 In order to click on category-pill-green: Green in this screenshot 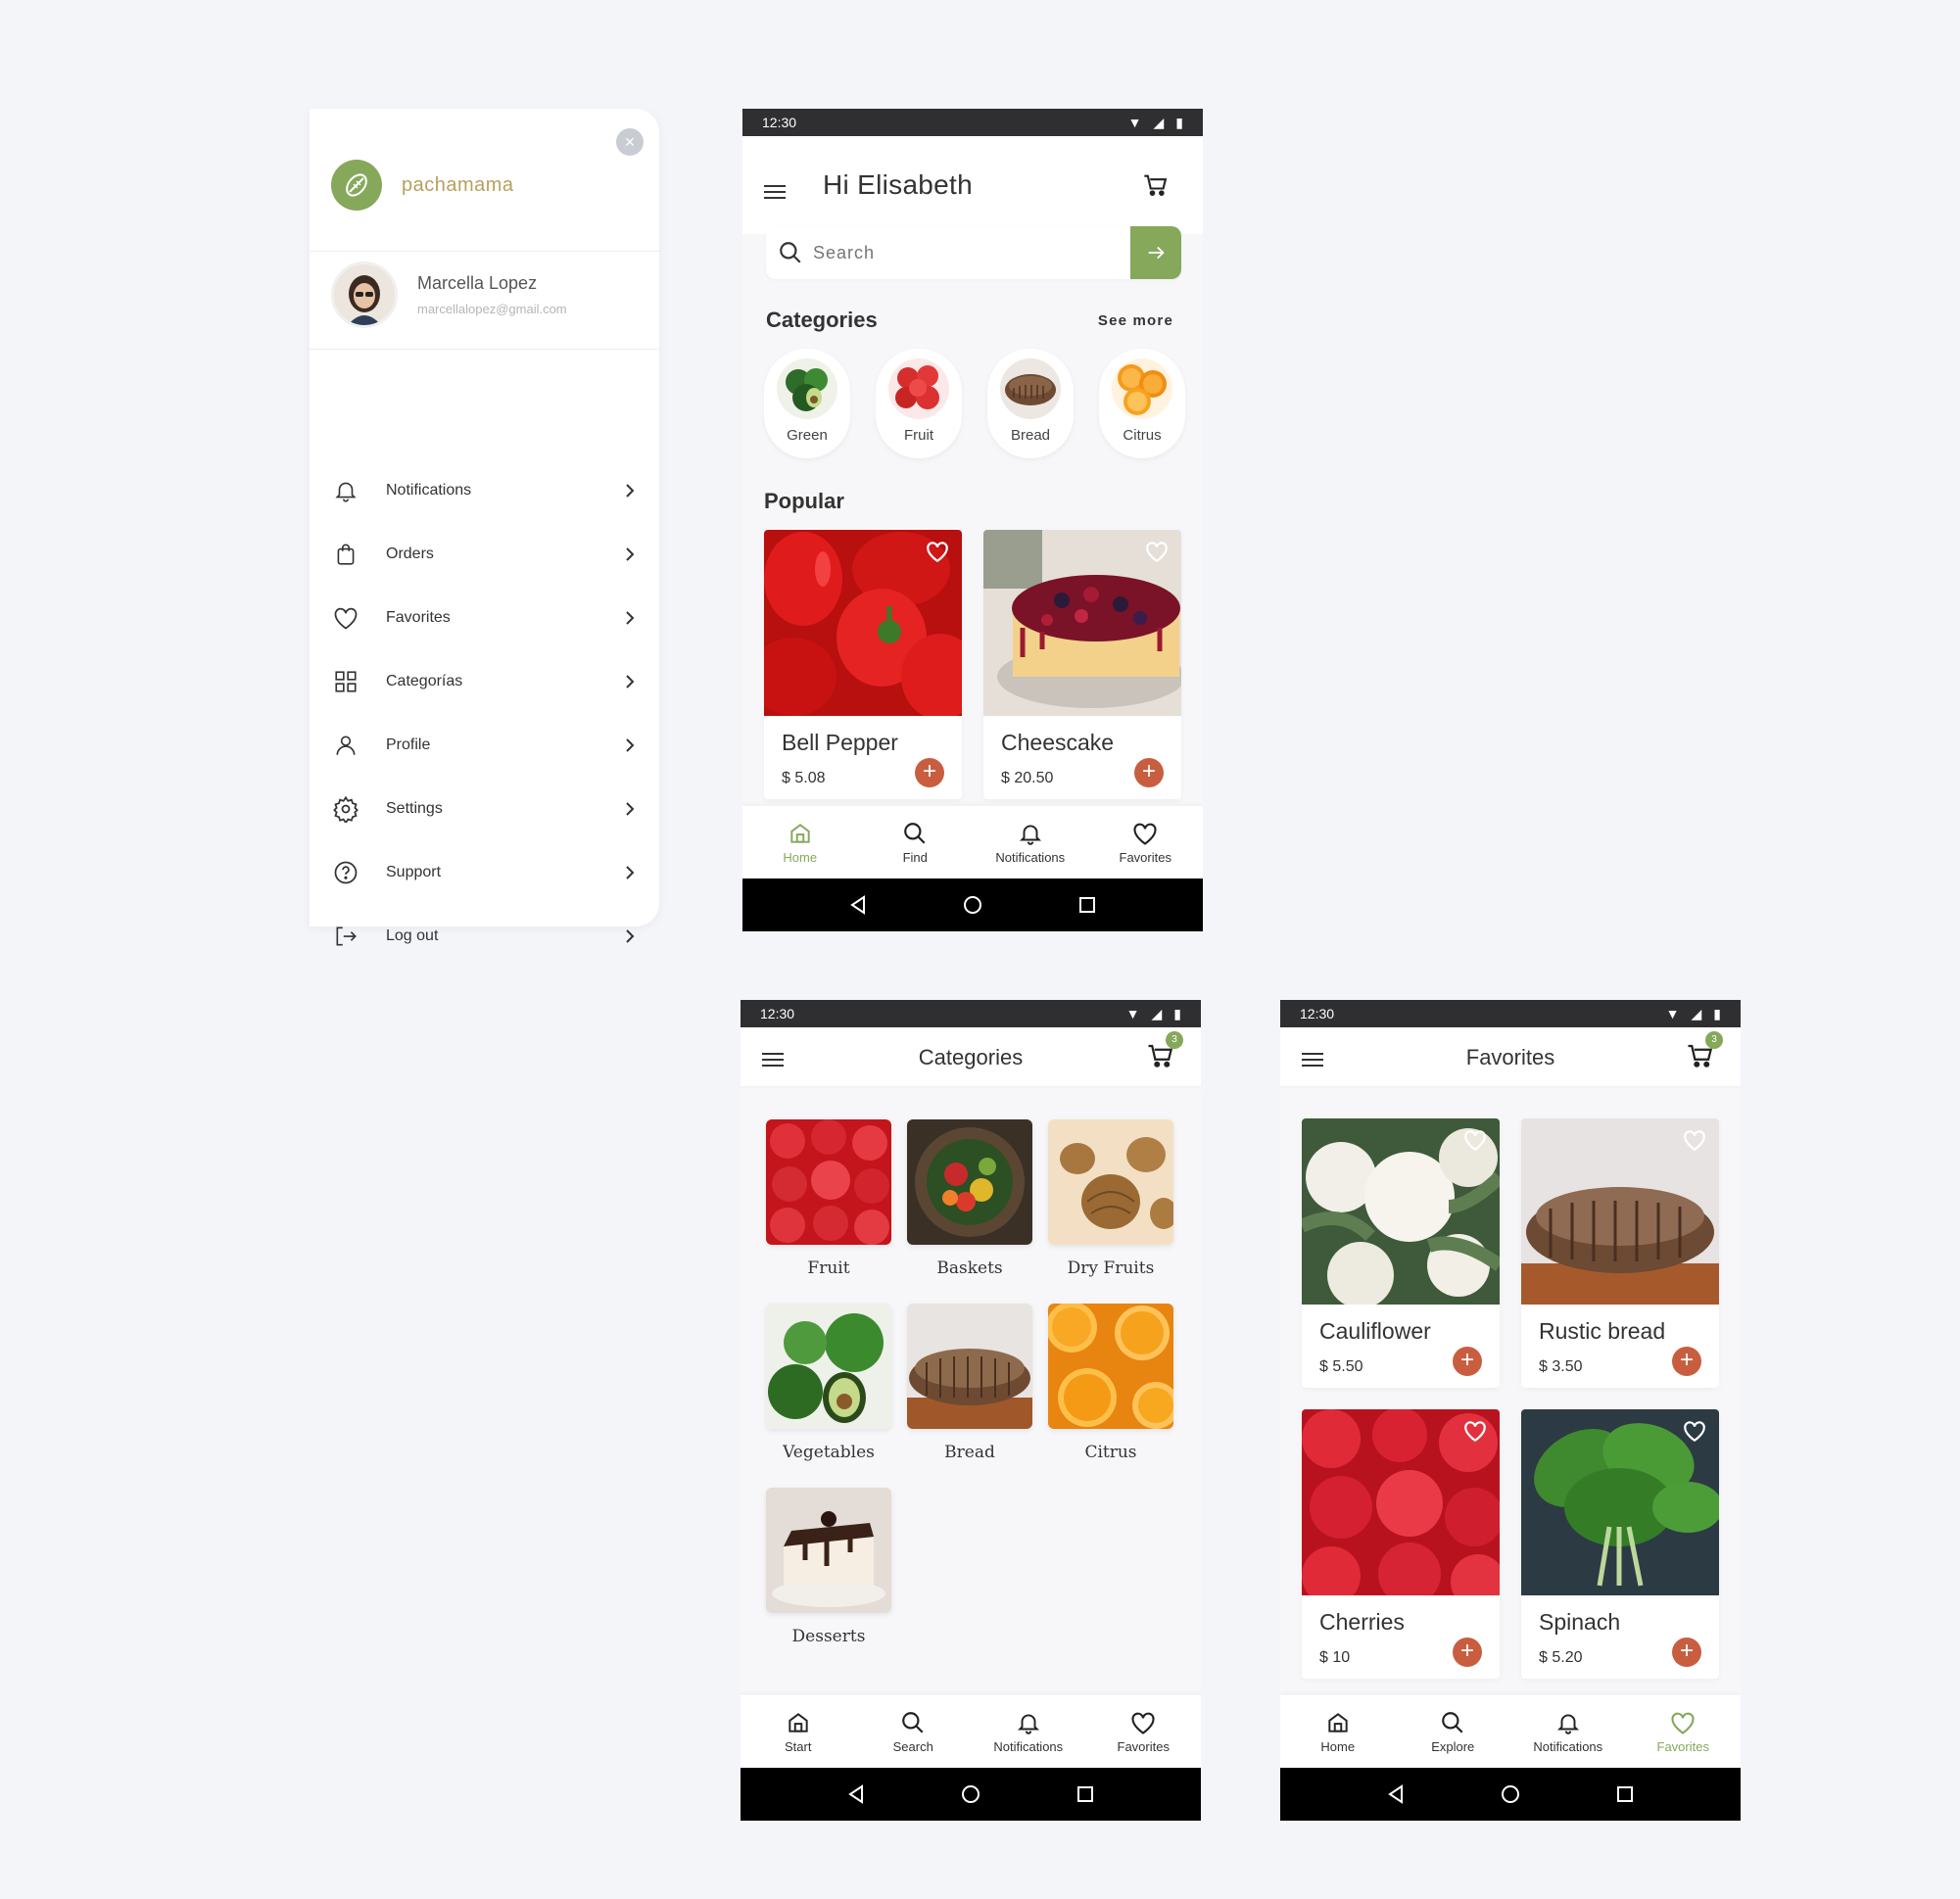, I will do `click(807, 403)`.